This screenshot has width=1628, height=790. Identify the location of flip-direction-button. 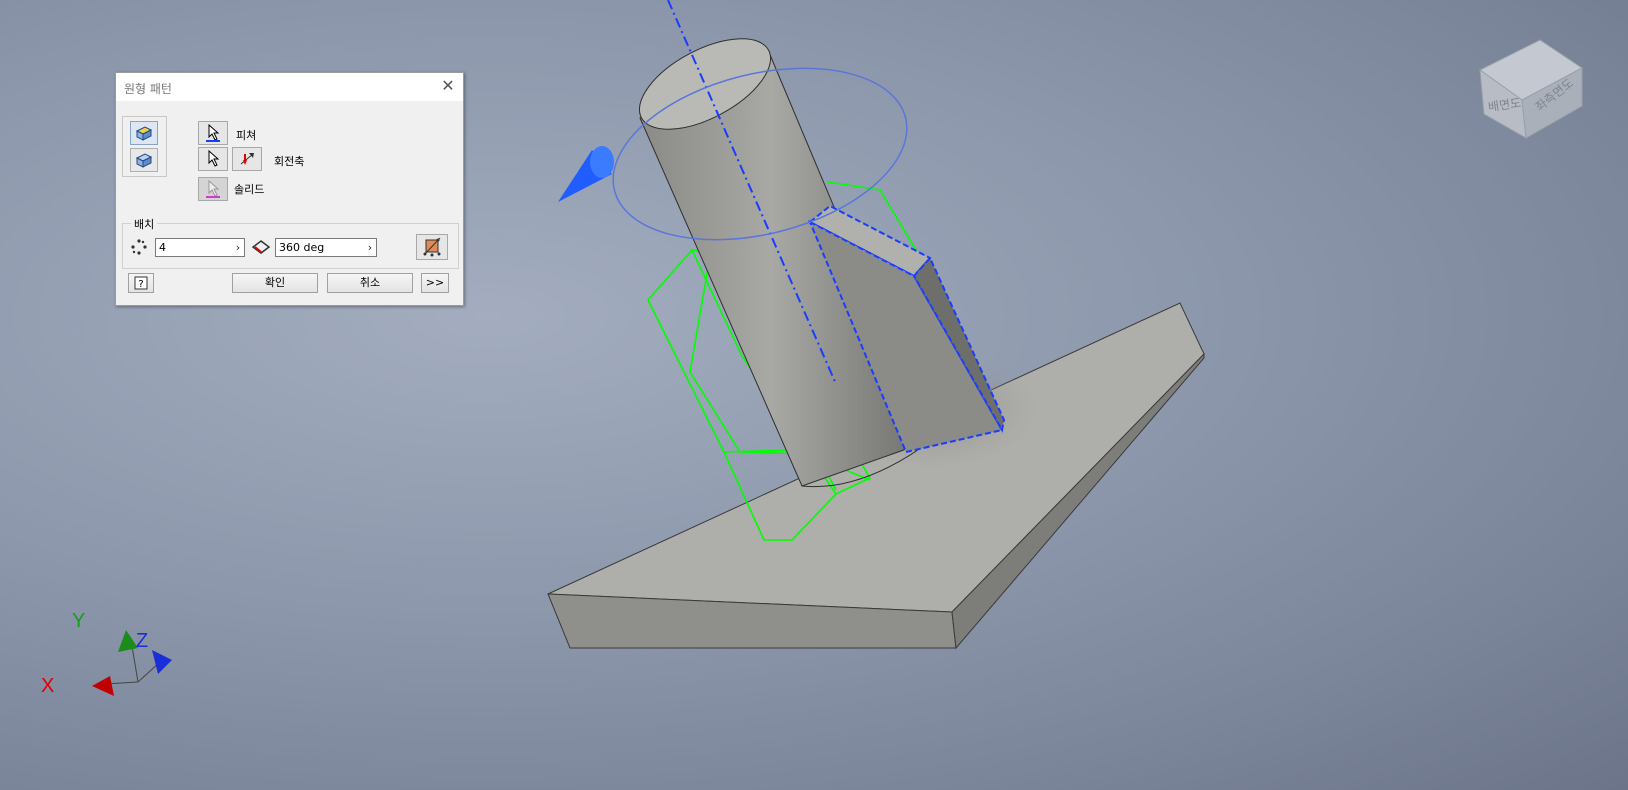
(247, 159).